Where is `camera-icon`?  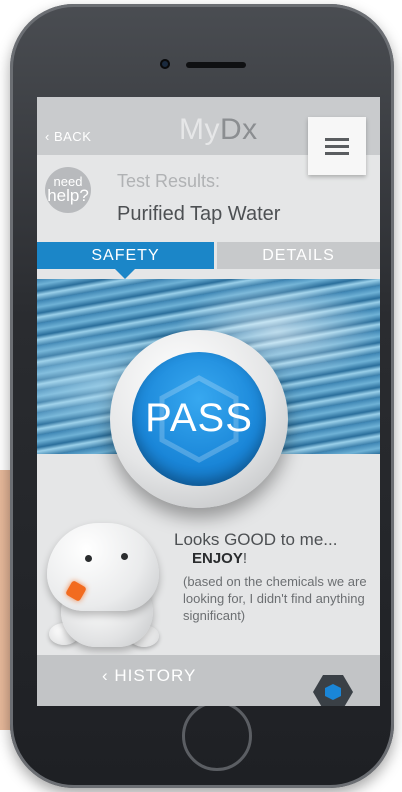
camera-icon is located at coordinates (165, 64).